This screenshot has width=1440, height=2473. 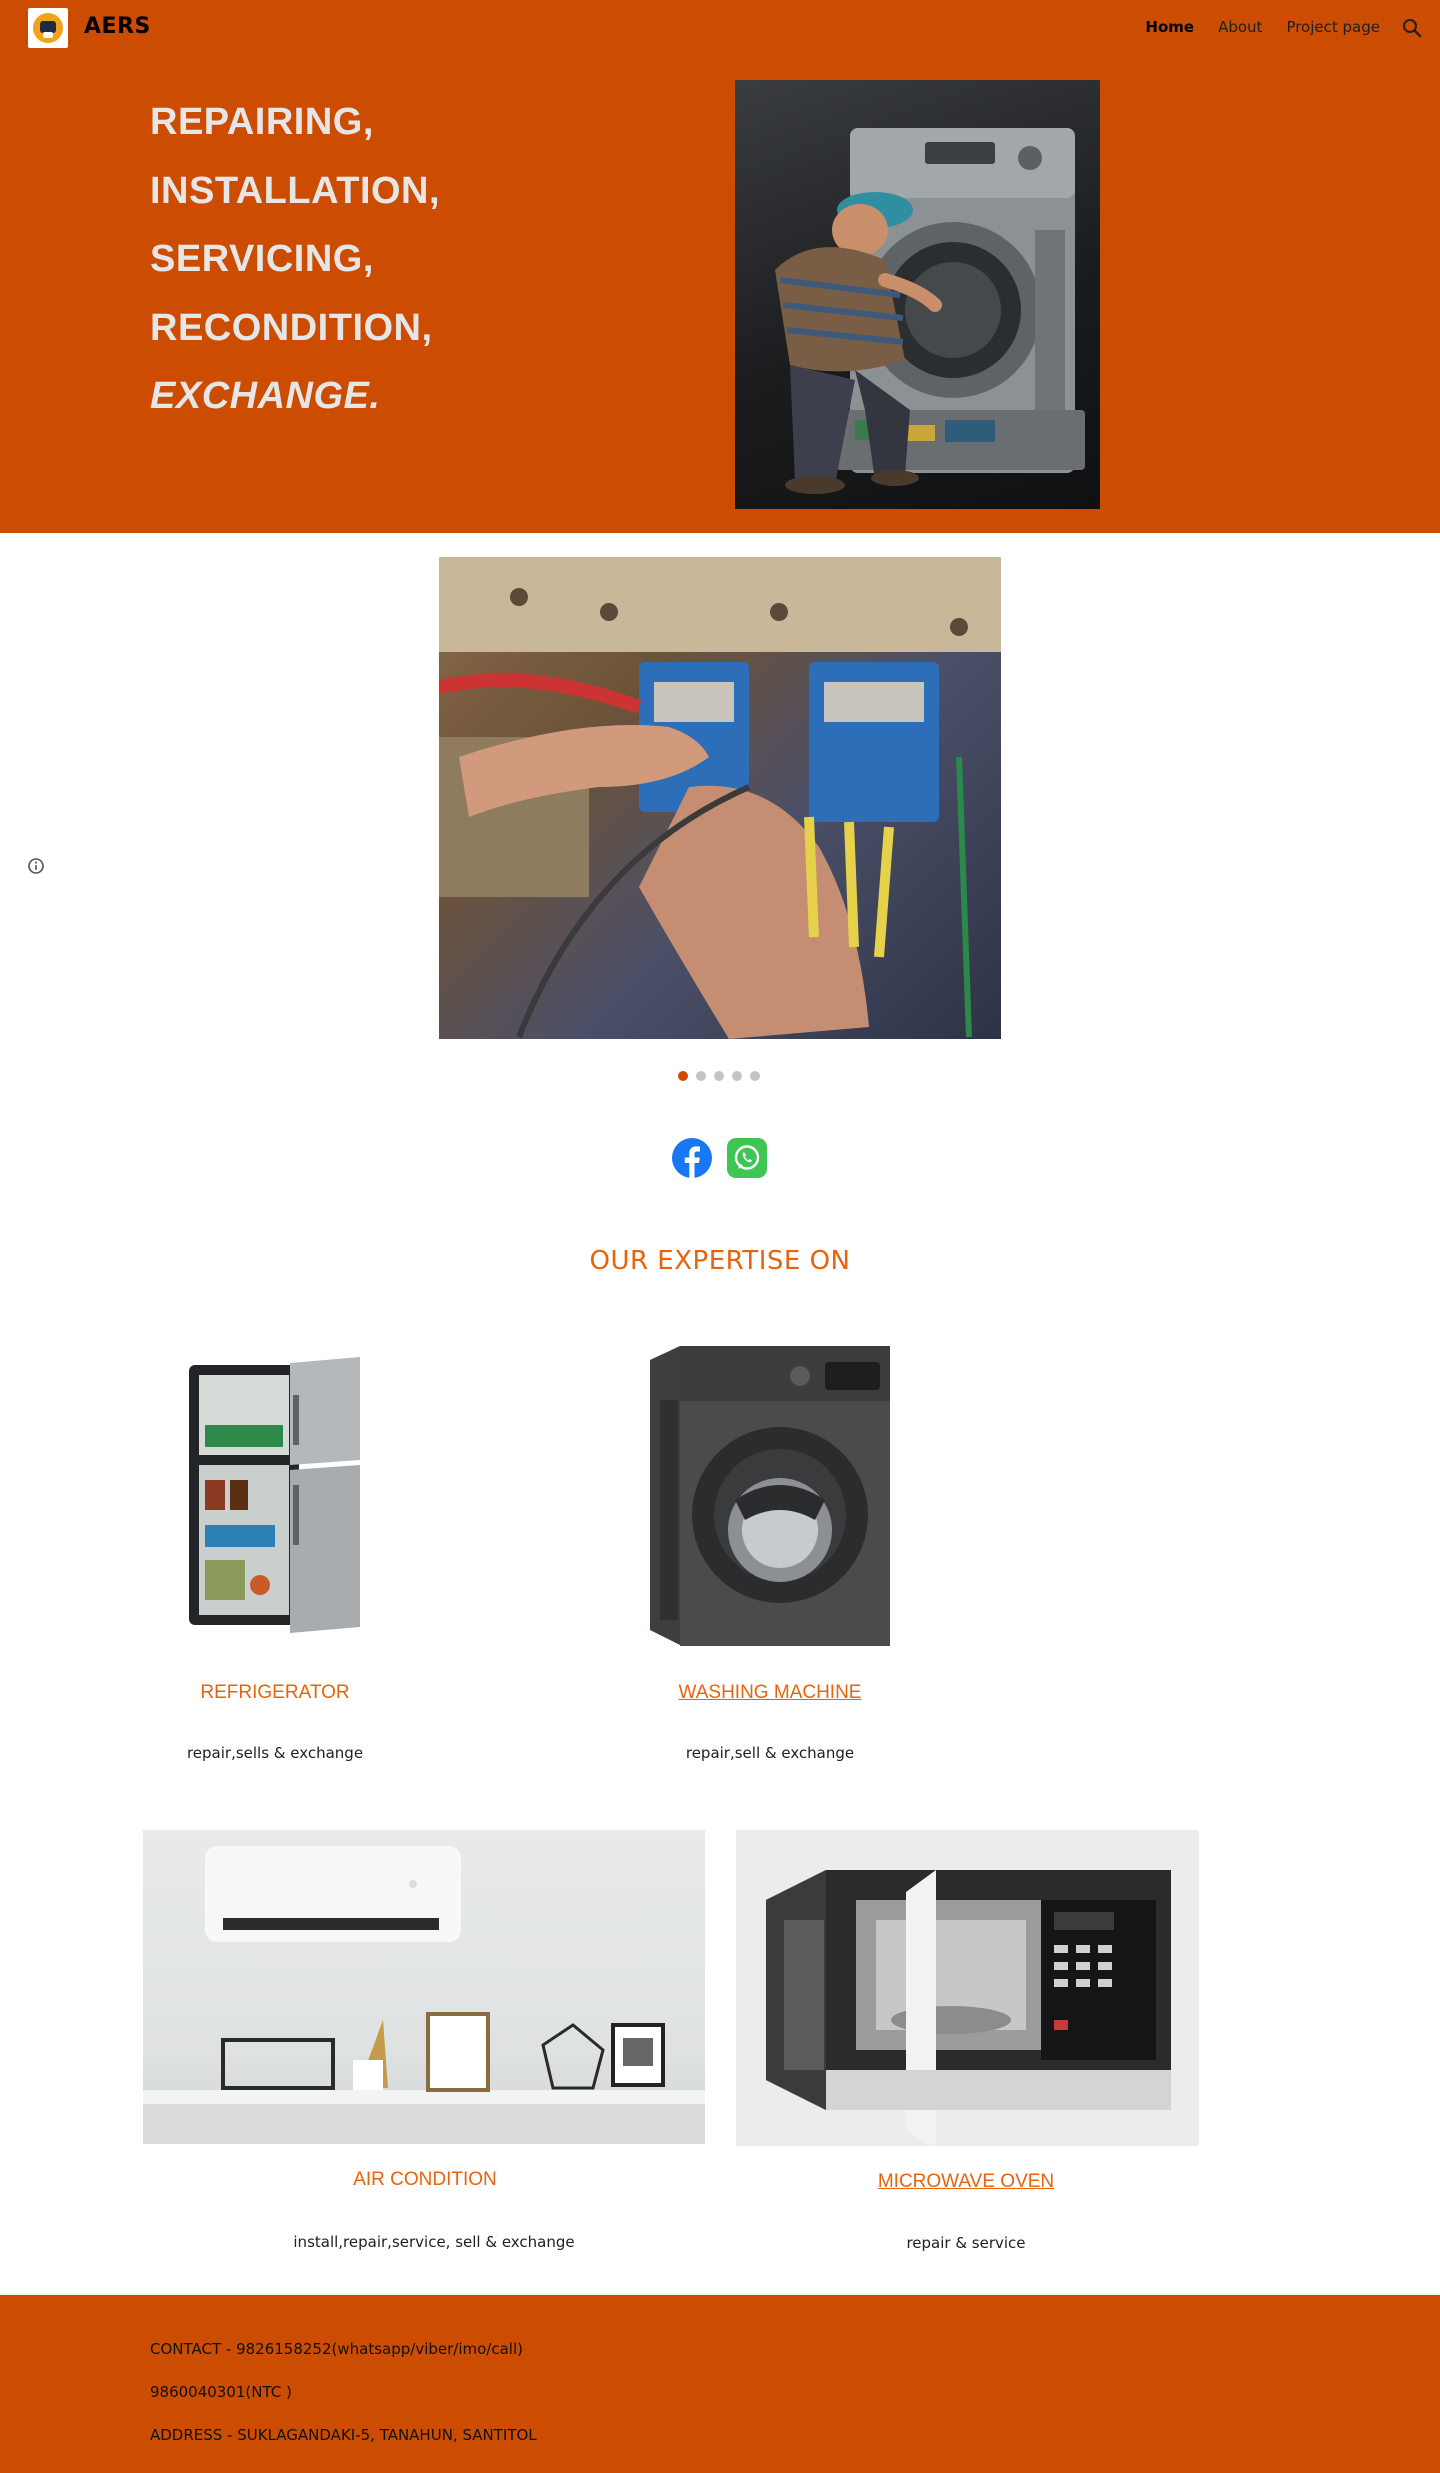 I want to click on top-navigation-bar: AERS Home About Project page, so click(x=720, y=28).